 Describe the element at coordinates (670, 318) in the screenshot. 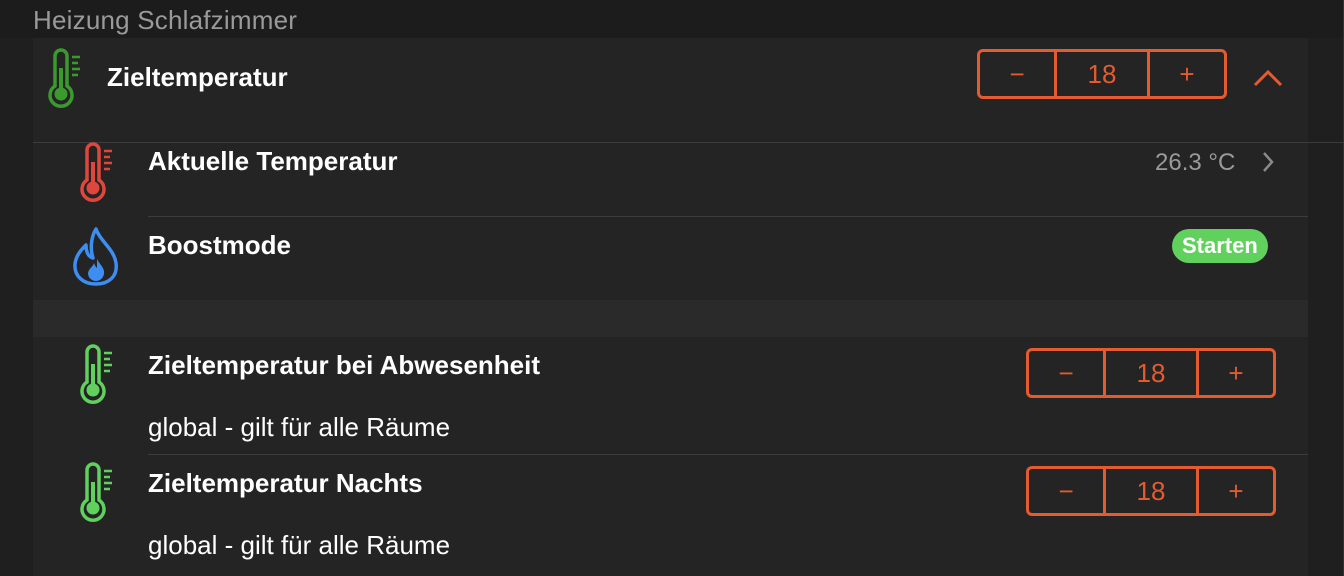

I see `group-separator` at that location.